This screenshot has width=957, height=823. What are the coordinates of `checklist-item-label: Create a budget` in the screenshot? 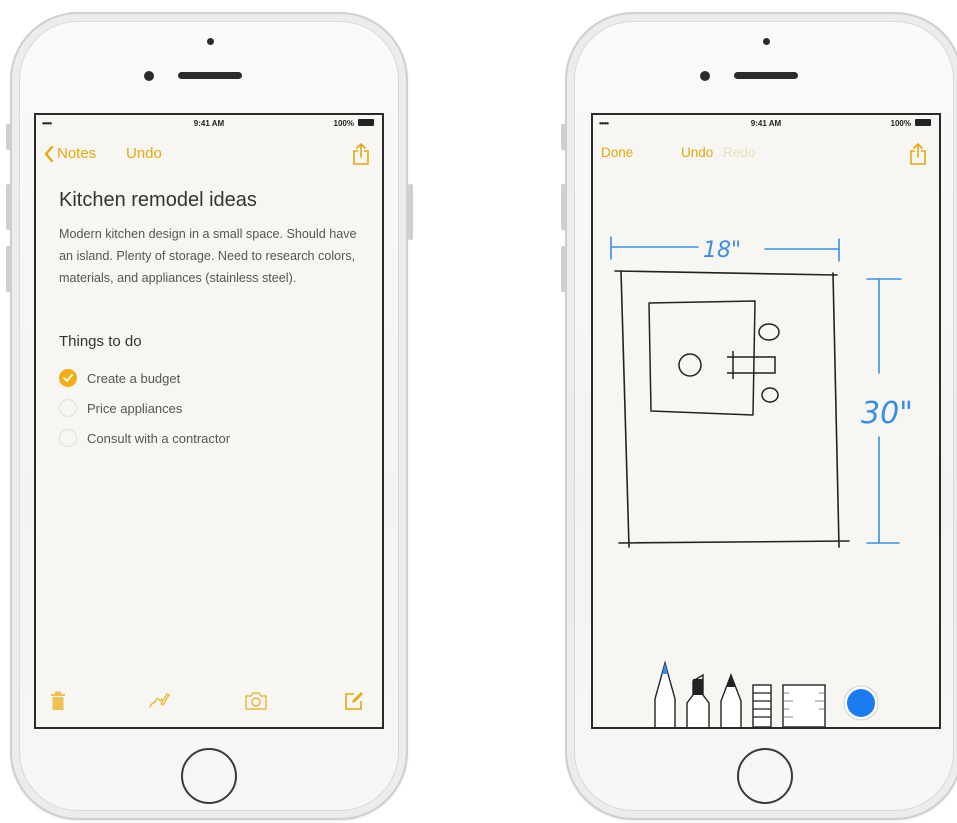 It's located at (134, 378).